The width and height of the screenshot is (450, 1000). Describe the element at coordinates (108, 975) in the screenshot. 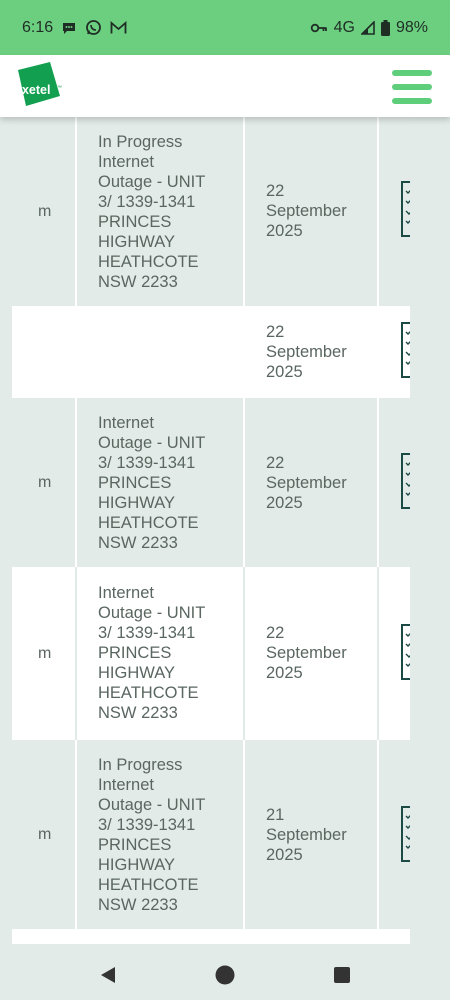

I see `back-icon` at that location.